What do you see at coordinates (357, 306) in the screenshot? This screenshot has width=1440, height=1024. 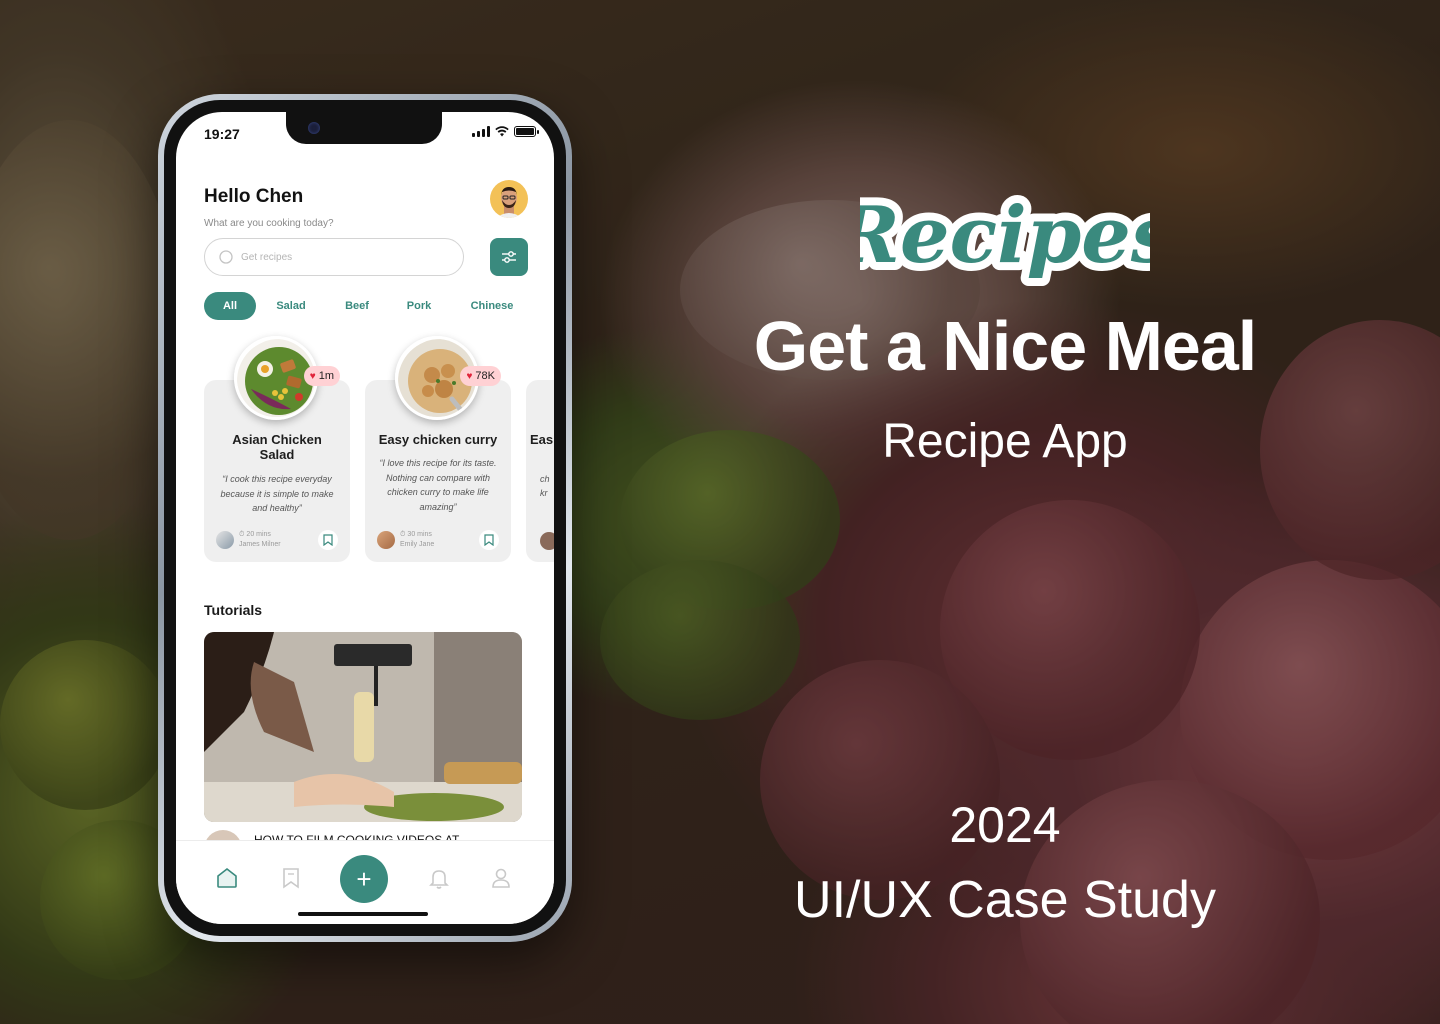 I see `category-beef: Beef` at bounding box center [357, 306].